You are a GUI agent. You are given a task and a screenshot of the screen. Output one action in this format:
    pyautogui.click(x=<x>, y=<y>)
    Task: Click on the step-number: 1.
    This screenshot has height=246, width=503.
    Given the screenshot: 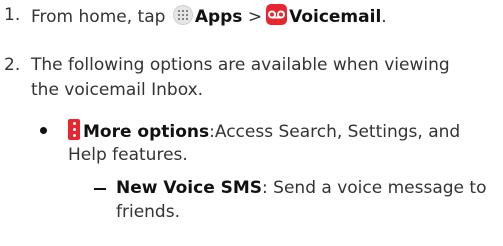 What is the action you would take?
    pyautogui.click(x=12, y=15)
    